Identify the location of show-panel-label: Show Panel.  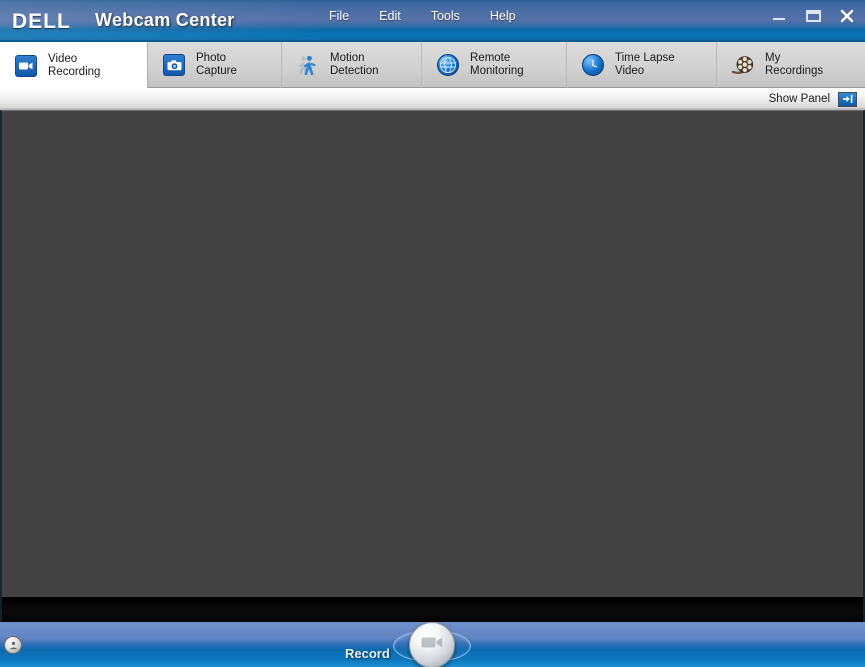
(799, 99).